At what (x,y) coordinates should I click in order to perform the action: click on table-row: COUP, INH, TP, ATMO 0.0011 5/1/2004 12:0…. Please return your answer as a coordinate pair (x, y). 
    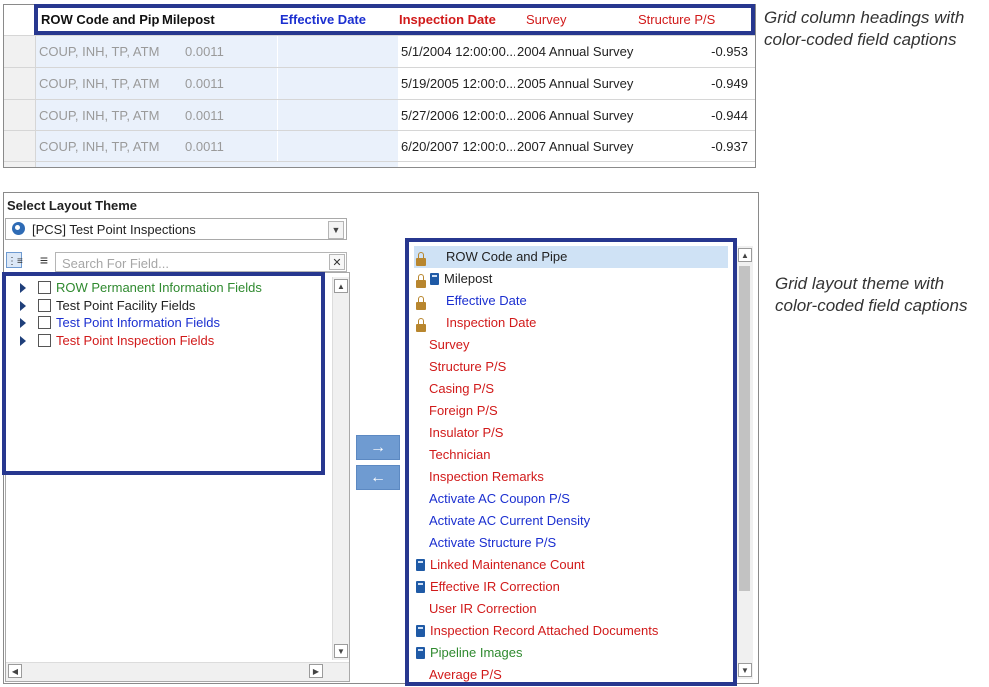
    Looking at the image, I should click on (379, 51).